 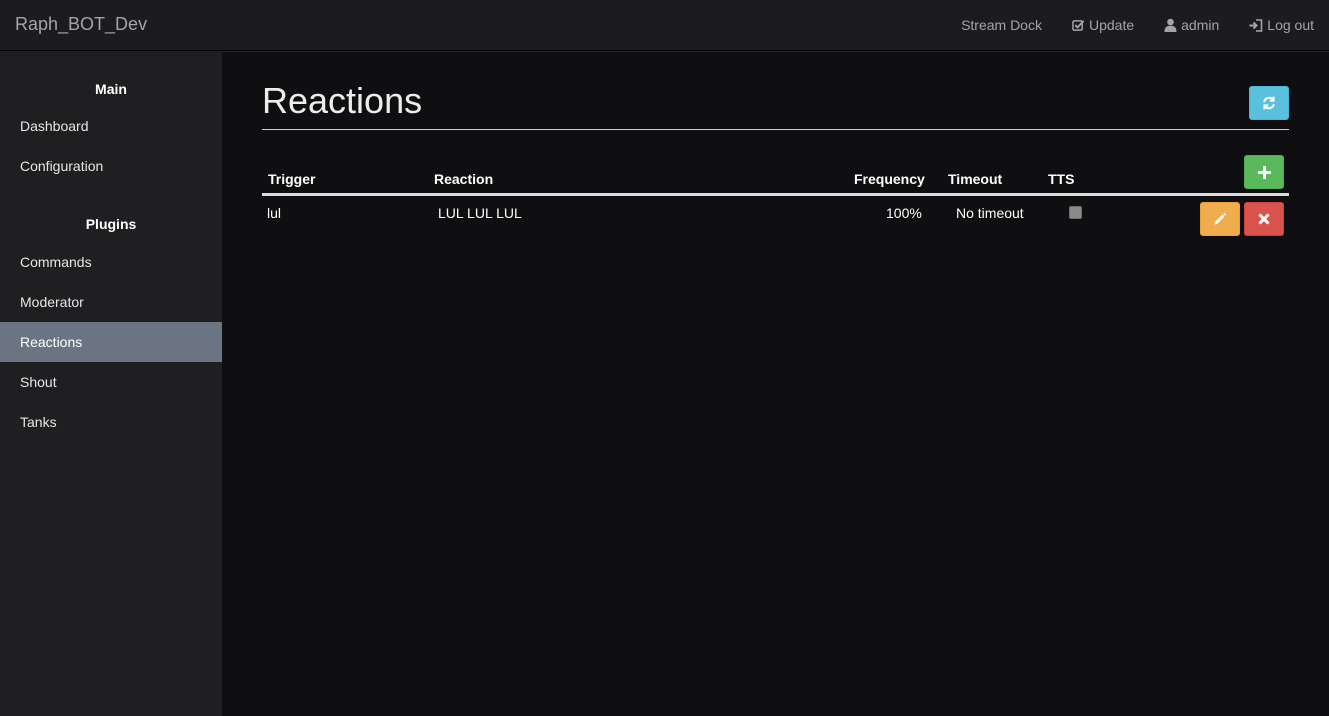 I want to click on nav-update: Update, so click(x=1103, y=25).